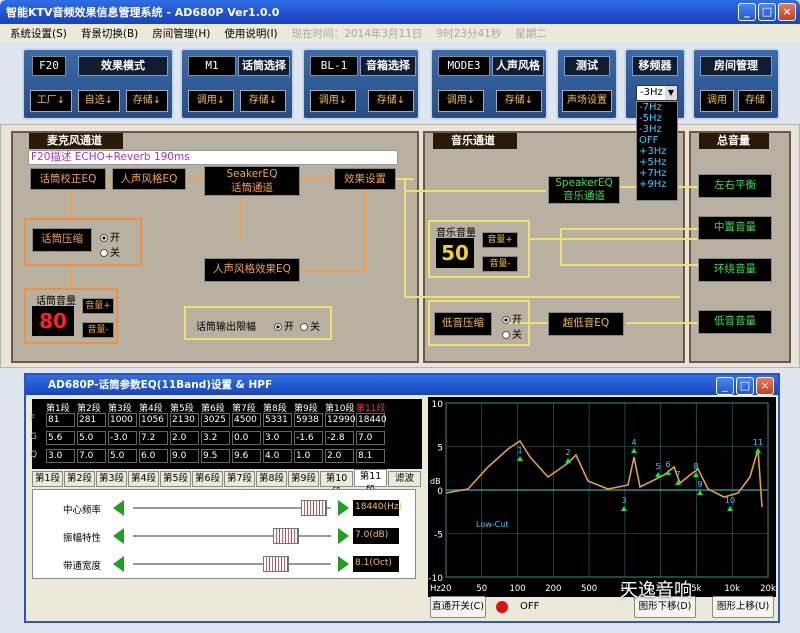 The width and height of the screenshot is (800, 633). Describe the element at coordinates (153, 456) in the screenshot. I see `param-cell: 6.0` at that location.